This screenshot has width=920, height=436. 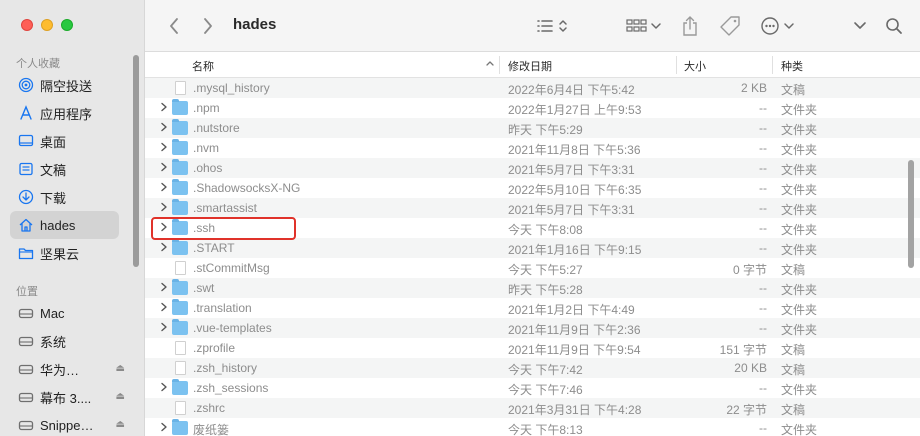 What do you see at coordinates (545, 429) in the screenshot?
I see `file-date: 今天 下午8:13` at bounding box center [545, 429].